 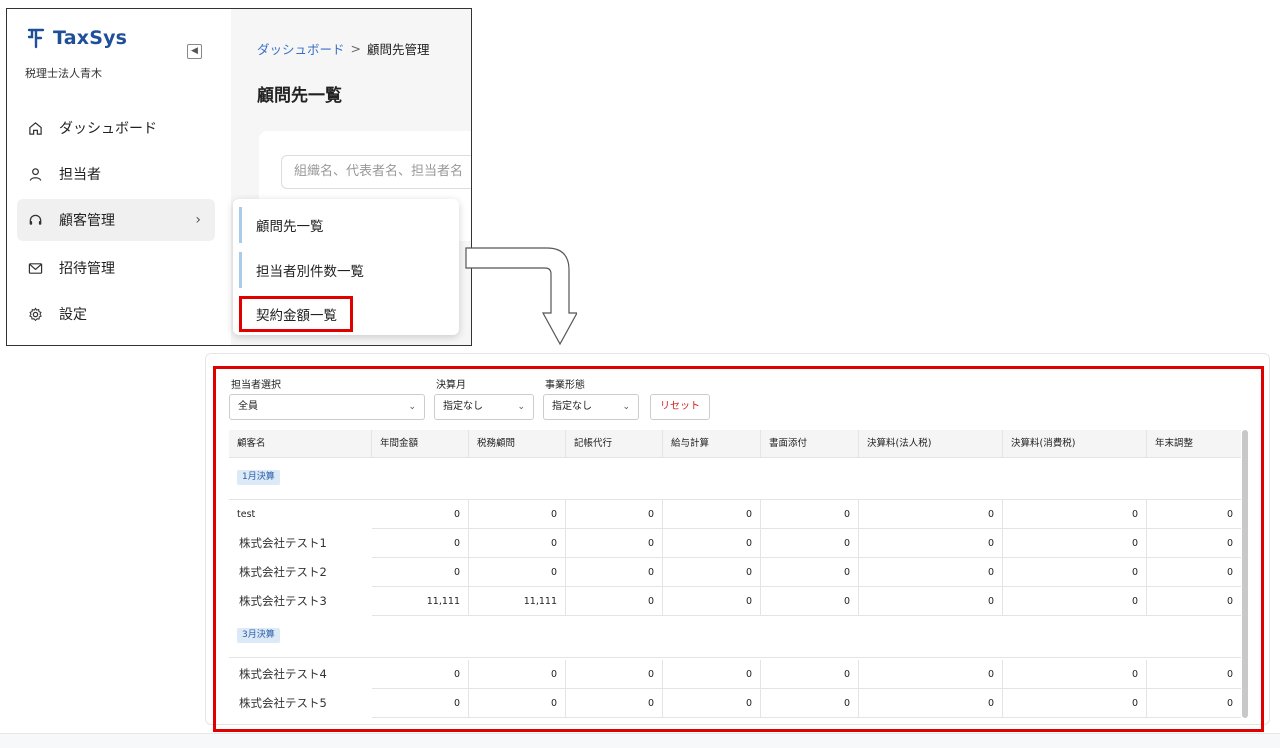 What do you see at coordinates (735, 479) in the screenshot?
I see `group-row: 1月決算` at bounding box center [735, 479].